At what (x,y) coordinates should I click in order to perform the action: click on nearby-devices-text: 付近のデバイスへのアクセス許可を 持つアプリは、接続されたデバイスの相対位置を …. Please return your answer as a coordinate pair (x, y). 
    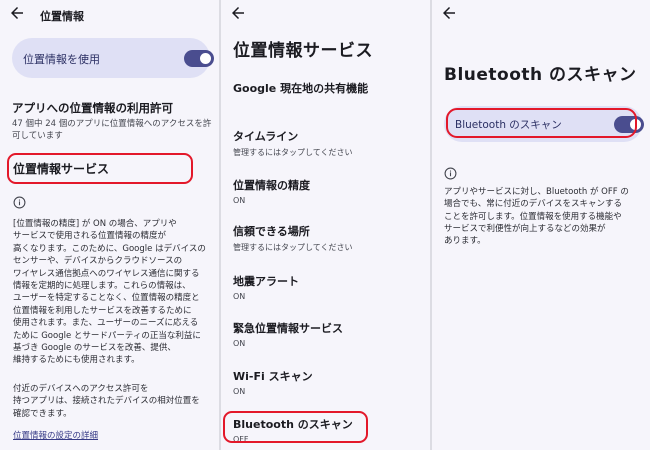
    Looking at the image, I should click on (106, 401).